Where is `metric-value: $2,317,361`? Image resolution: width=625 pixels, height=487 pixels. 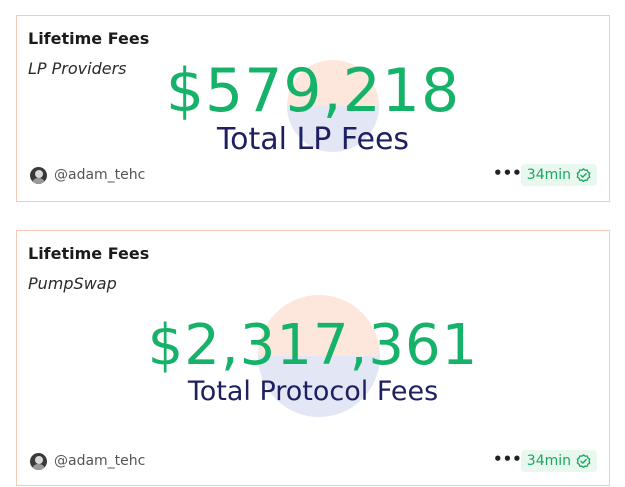 metric-value: $2,317,361 is located at coordinates (313, 345).